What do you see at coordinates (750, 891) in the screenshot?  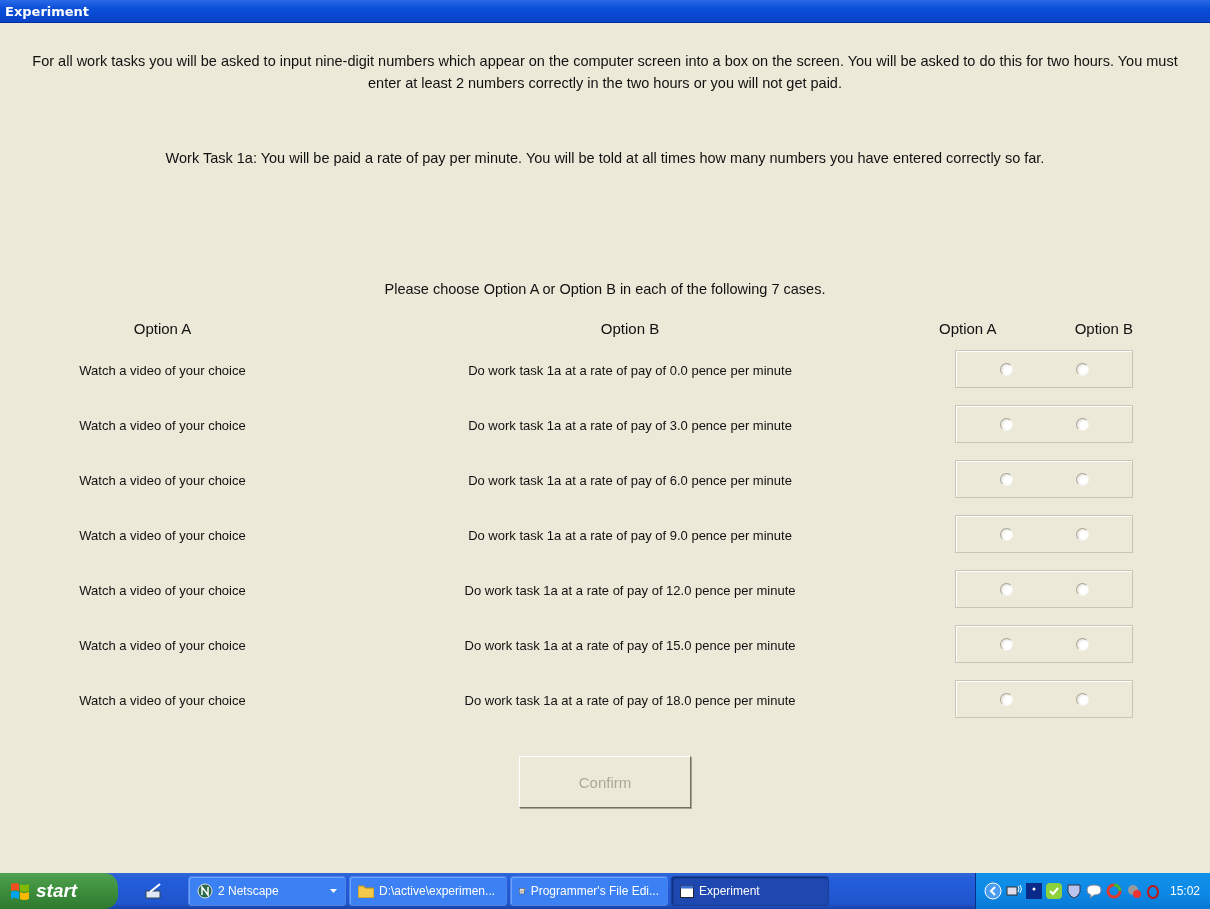 I see `taskbar-button: Experiment` at bounding box center [750, 891].